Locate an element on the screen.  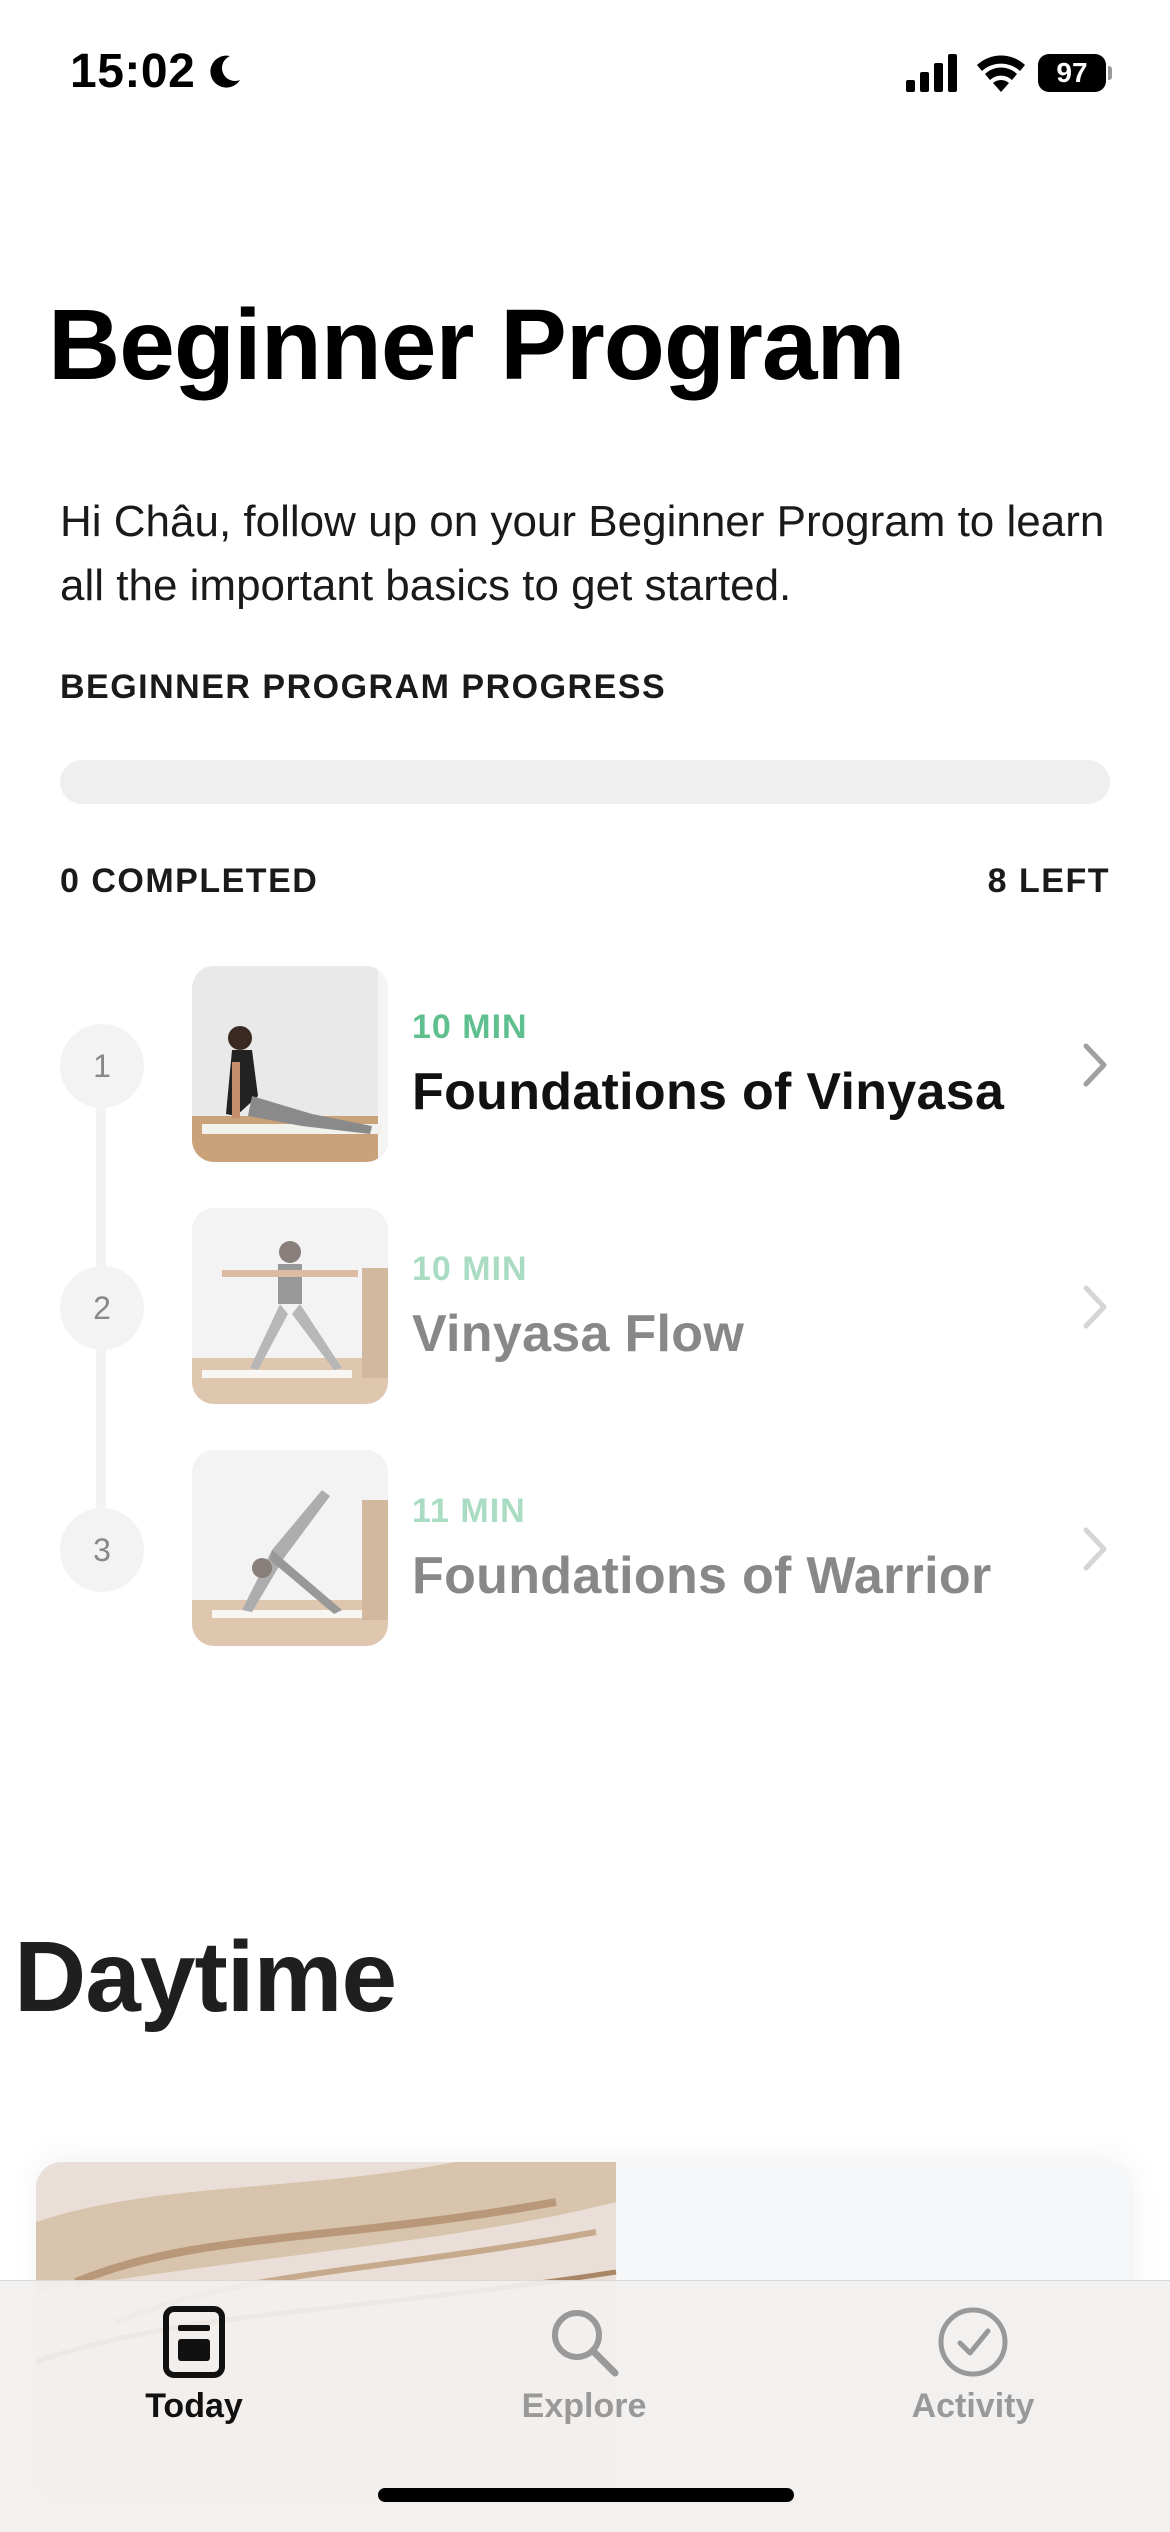
tab-today: Today is located at coordinates (194, 2375).